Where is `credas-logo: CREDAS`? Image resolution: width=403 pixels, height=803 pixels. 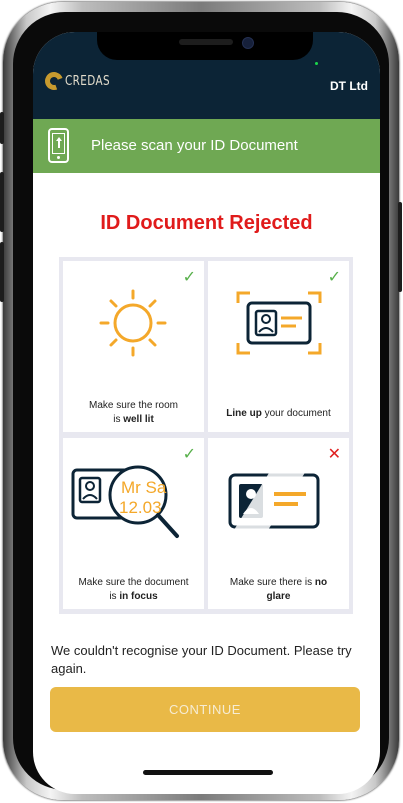
credas-logo: CREDAS is located at coordinates (81, 81).